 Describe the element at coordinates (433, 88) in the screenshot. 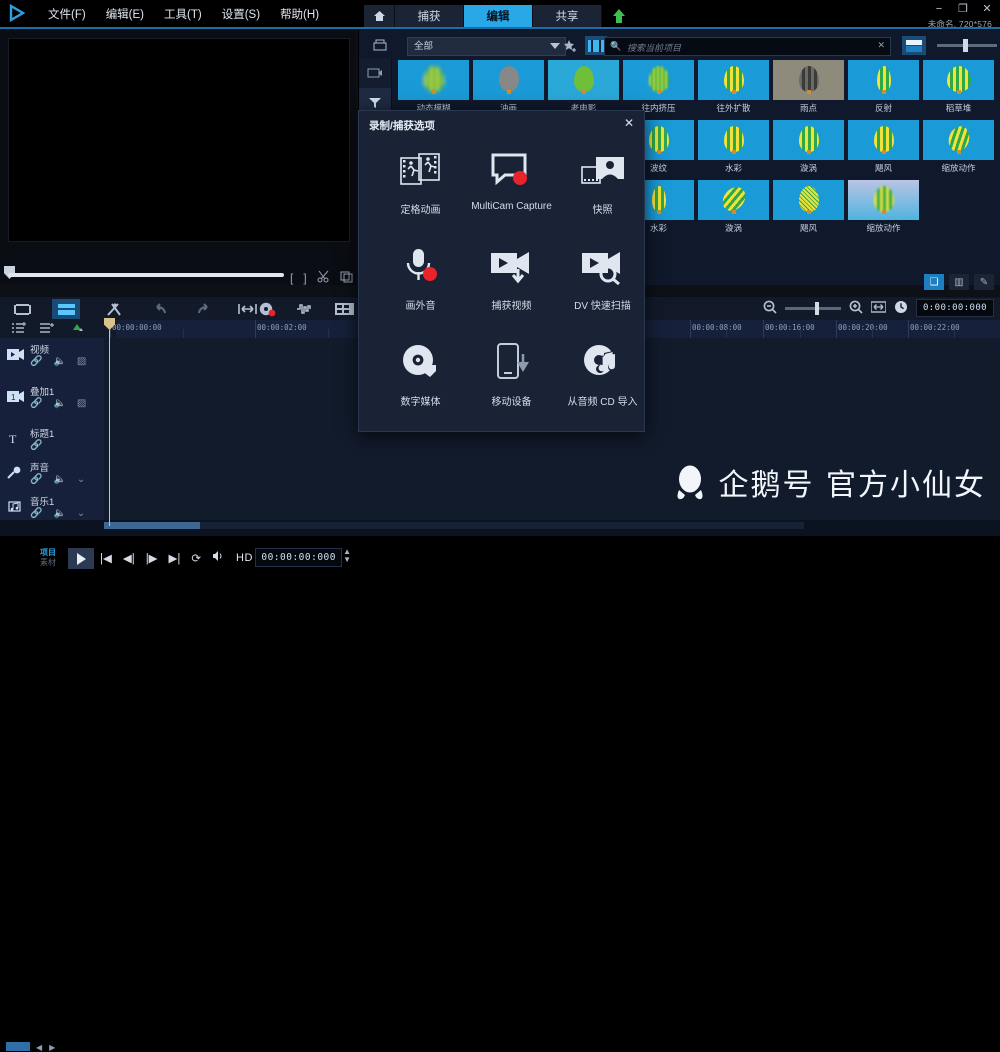

I see `library-item: 动态模糊` at that location.